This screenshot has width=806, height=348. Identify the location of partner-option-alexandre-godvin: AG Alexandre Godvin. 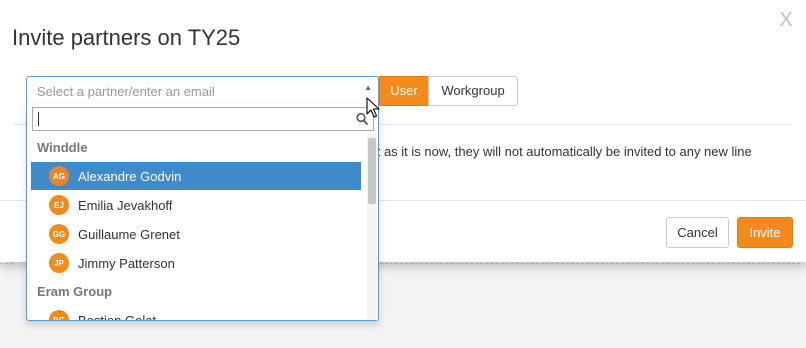
(196, 176).